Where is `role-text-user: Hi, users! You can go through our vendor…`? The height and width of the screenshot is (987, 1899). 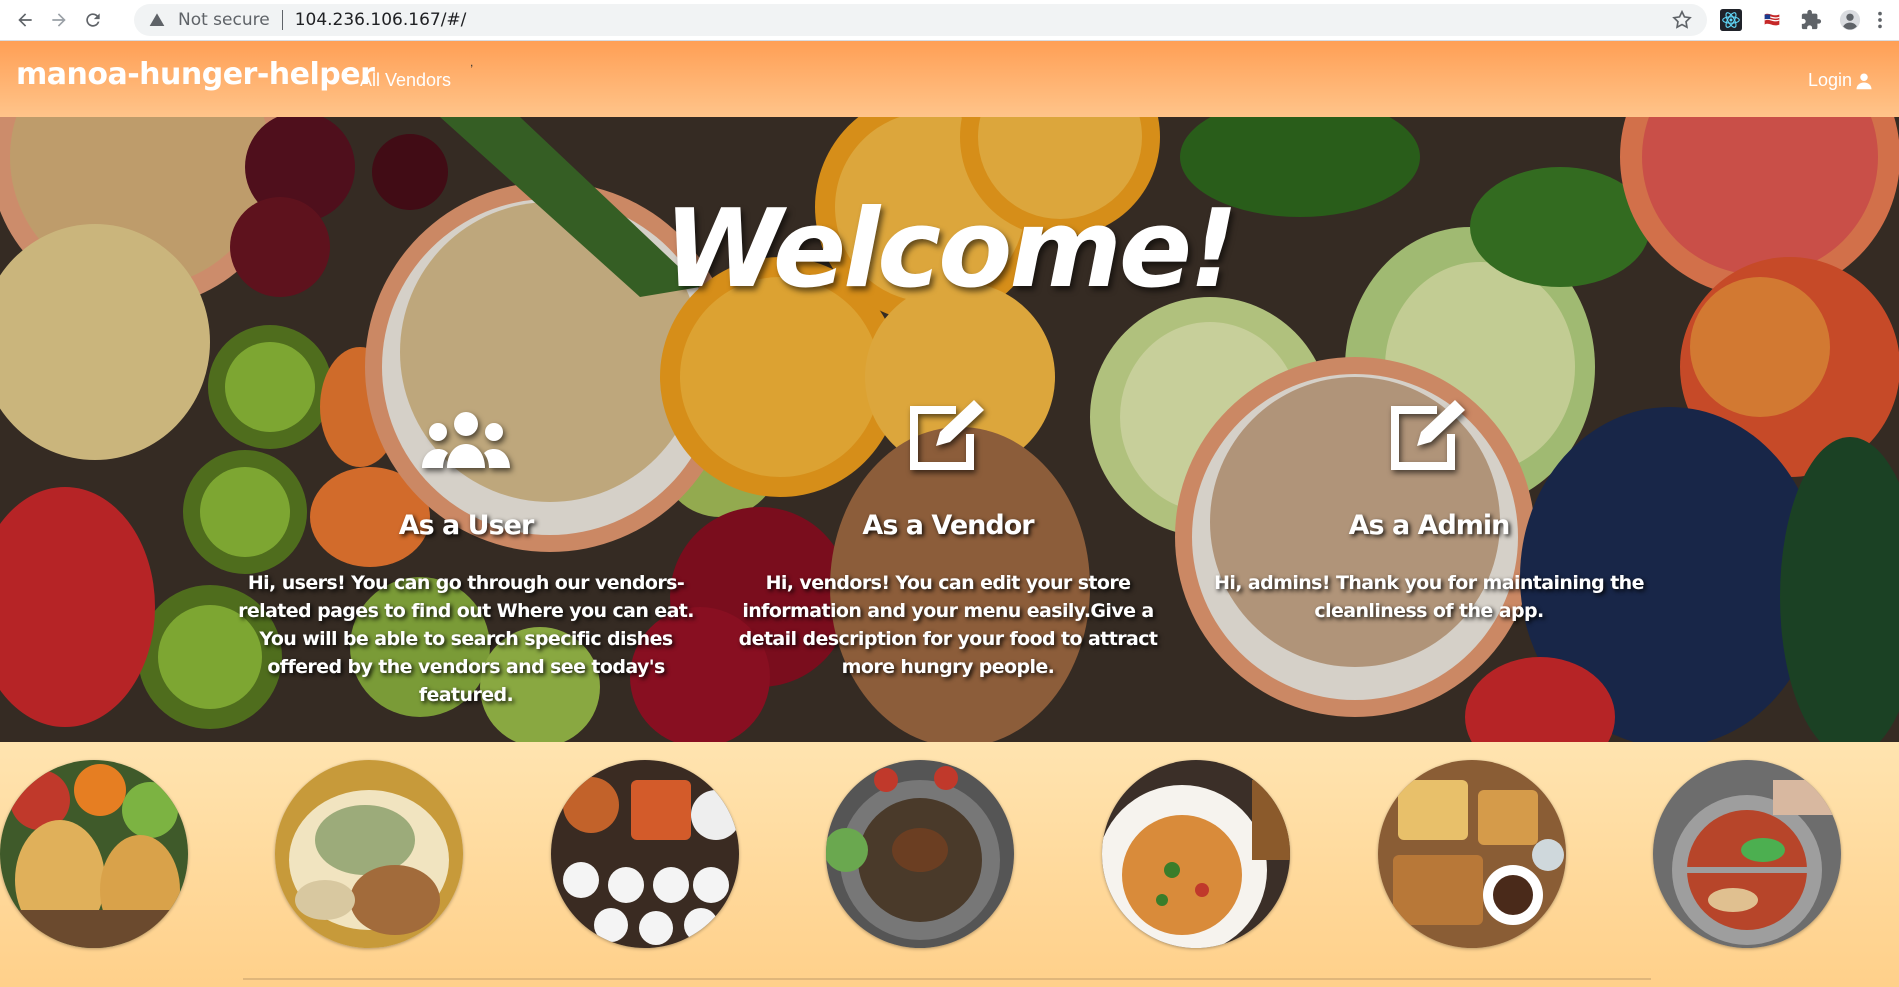
role-text-user: Hi, users! You can go through our vendor… is located at coordinates (466, 639).